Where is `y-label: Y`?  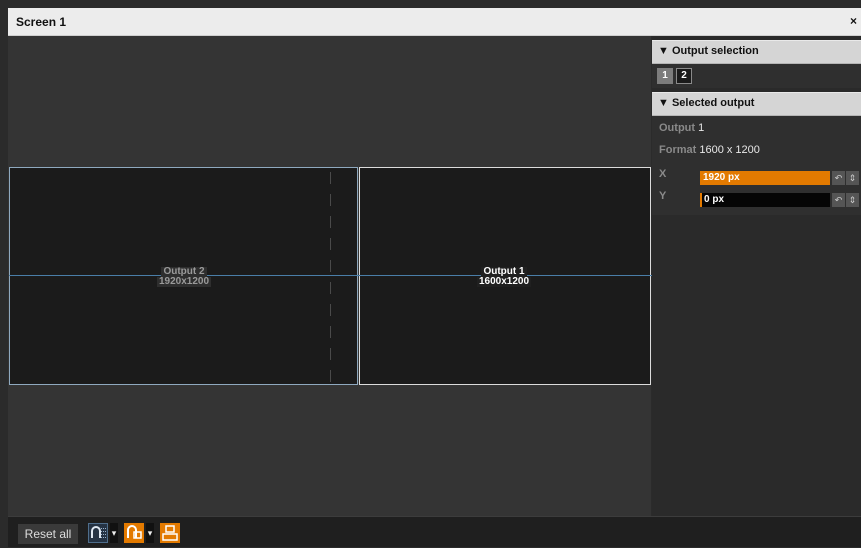 y-label: Y is located at coordinates (663, 196).